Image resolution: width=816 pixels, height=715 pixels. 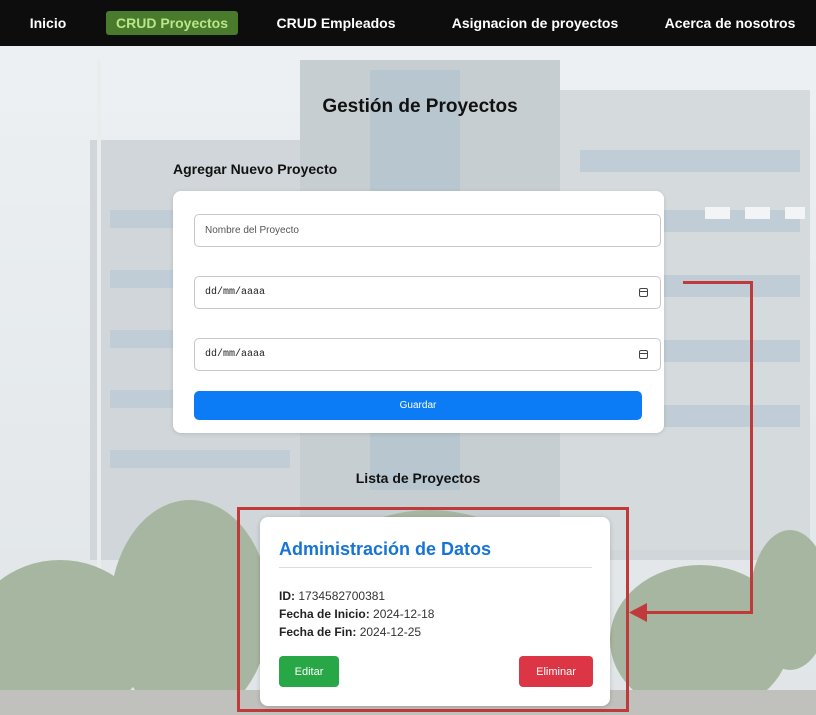 I want to click on project-id-line: ID: 1734582700381, so click(x=332, y=596).